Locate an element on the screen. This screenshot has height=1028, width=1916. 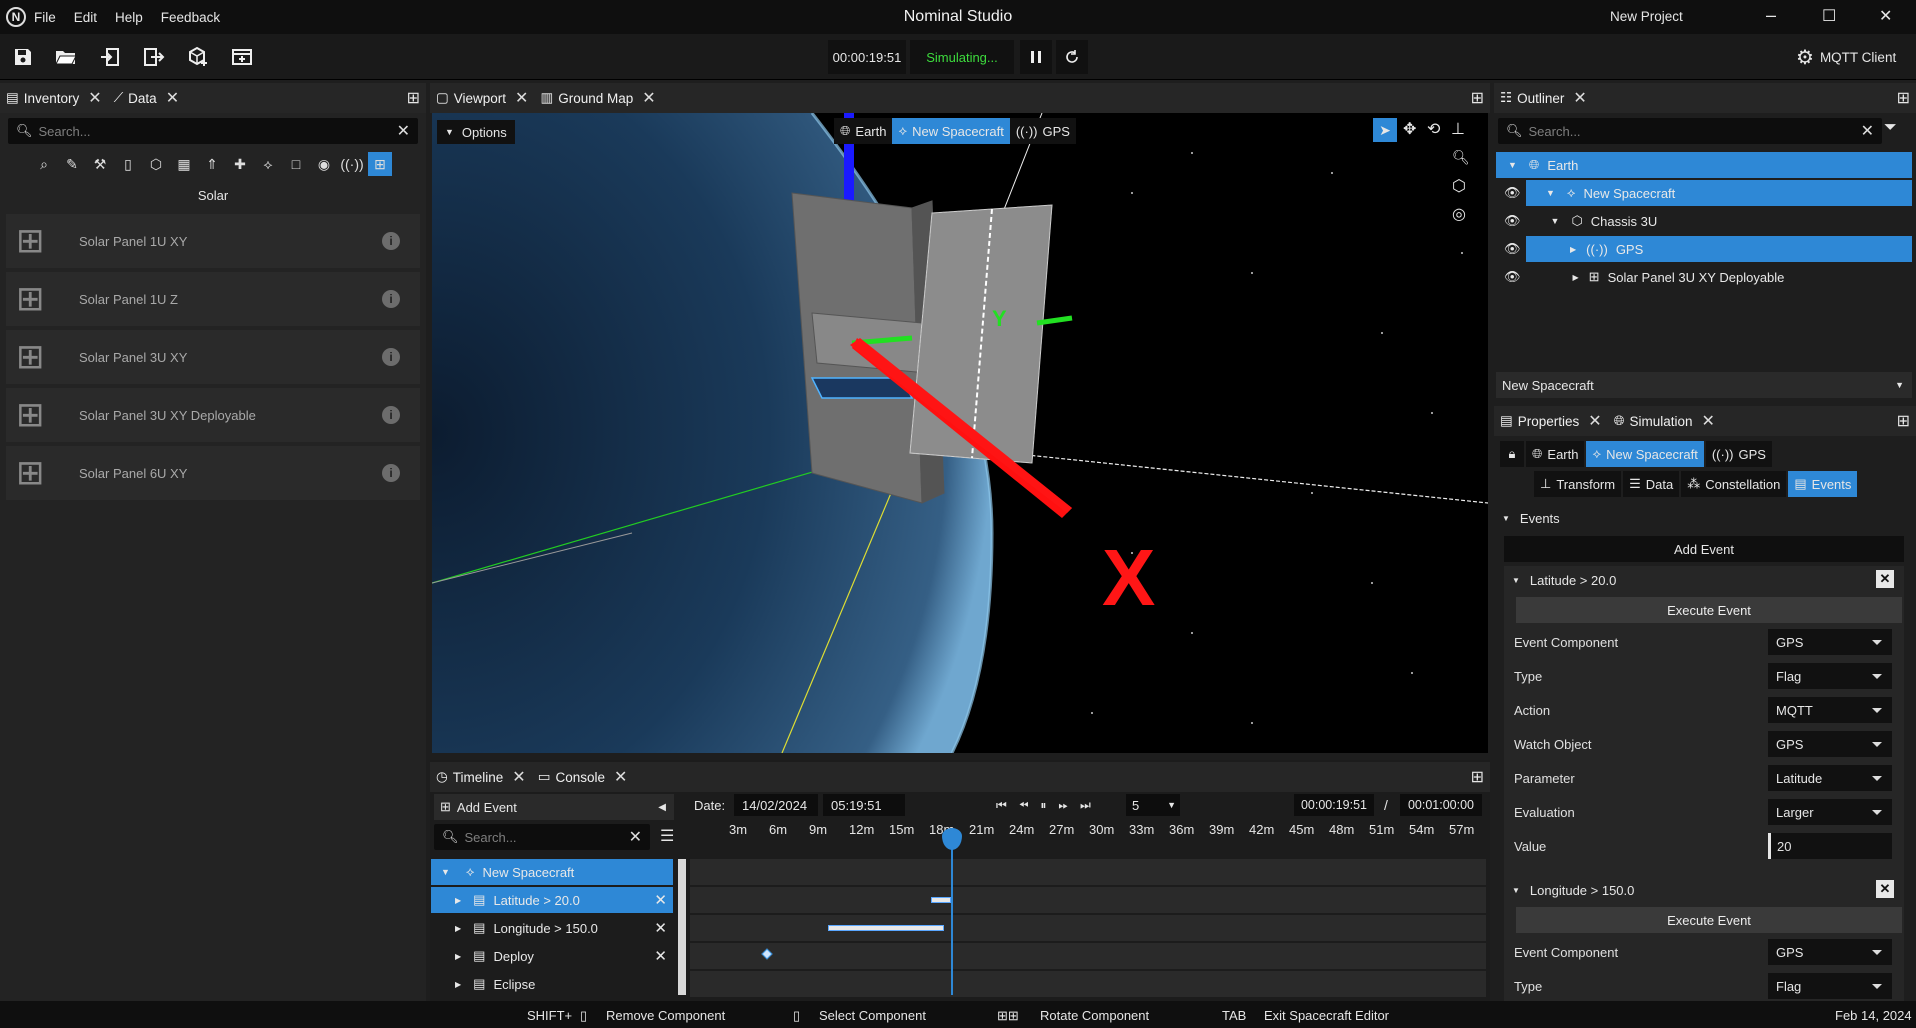
event-header: ▼ Latitude > 20.0 is located at coordinates (1564, 580).